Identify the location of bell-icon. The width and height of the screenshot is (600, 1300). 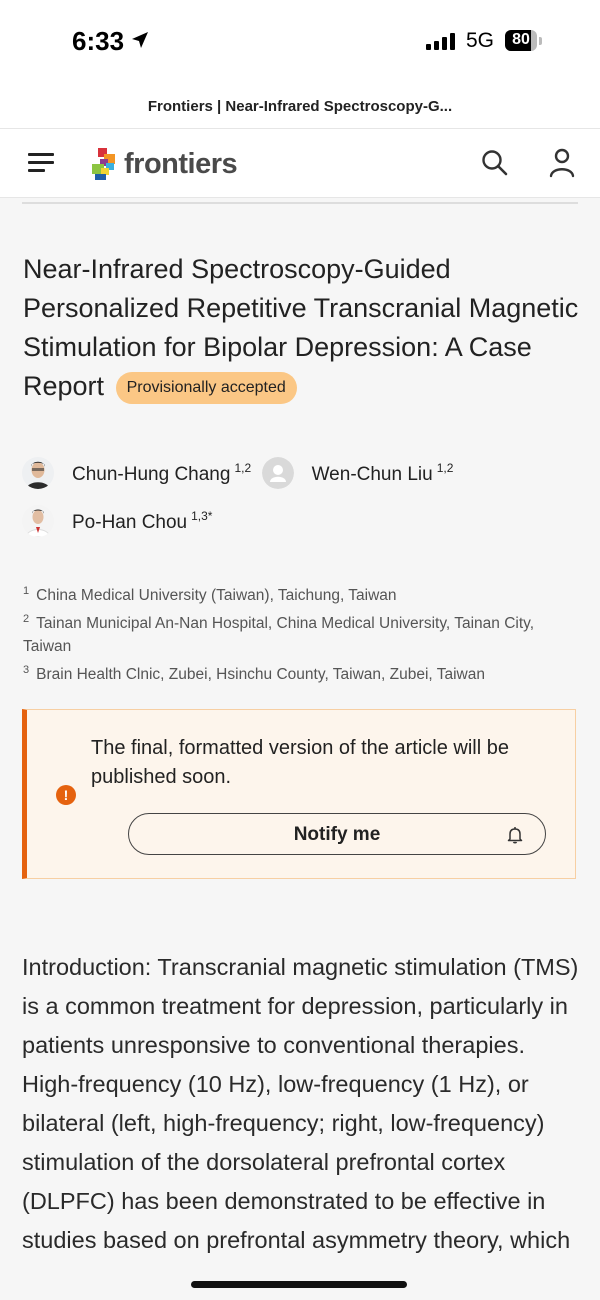
(515, 835).